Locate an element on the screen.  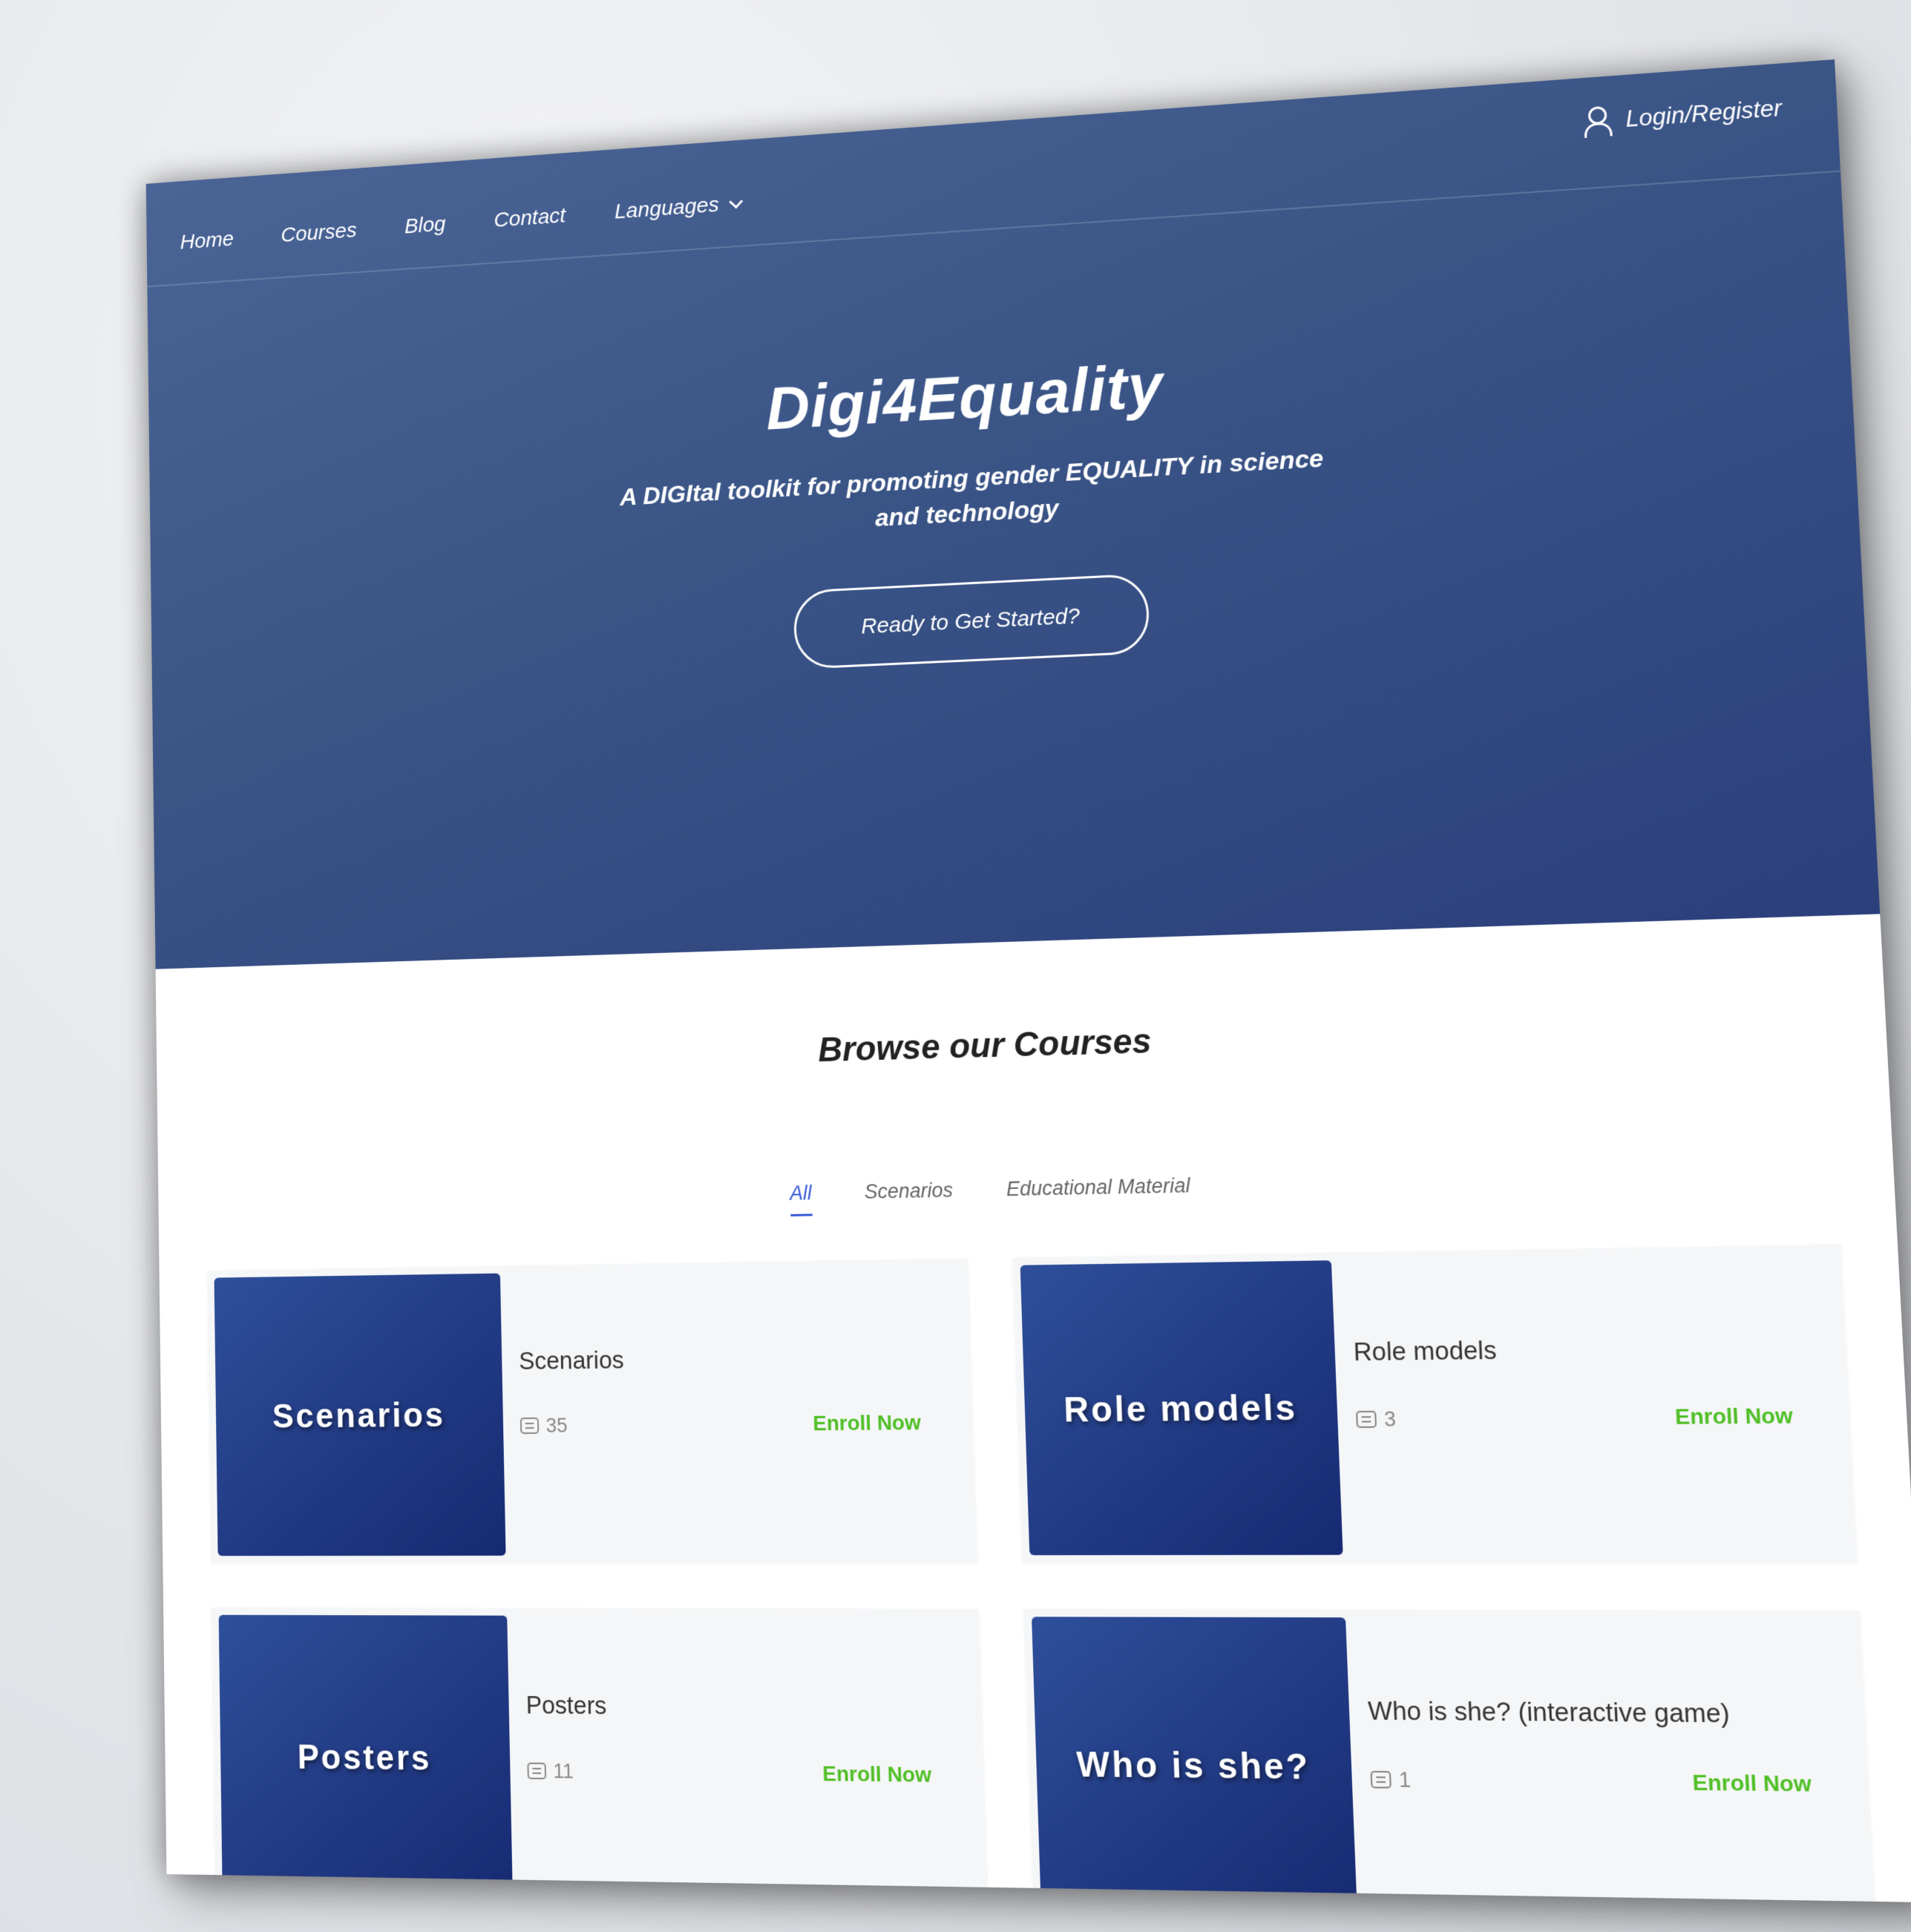
hero-title: Digi4Equality is located at coordinates (965, 396).